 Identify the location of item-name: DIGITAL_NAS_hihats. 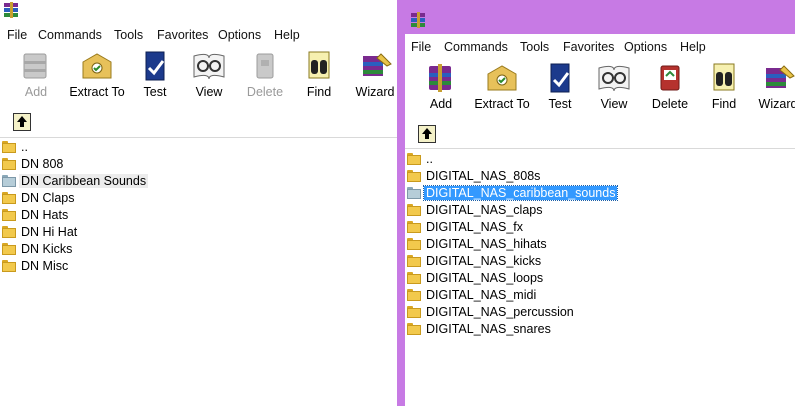
(486, 244).